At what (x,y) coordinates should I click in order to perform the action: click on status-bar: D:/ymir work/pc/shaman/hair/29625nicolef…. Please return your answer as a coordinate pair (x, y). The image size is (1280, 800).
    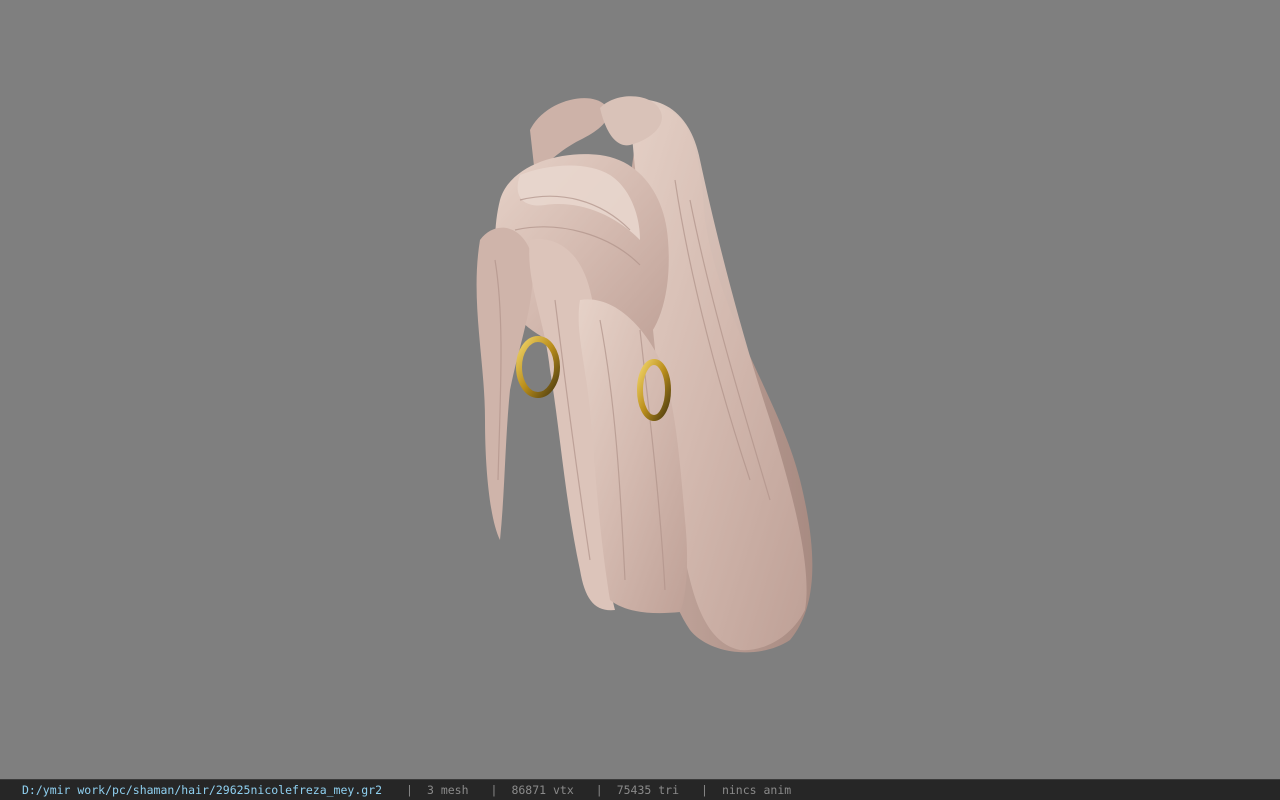
    Looking at the image, I should click on (640, 789).